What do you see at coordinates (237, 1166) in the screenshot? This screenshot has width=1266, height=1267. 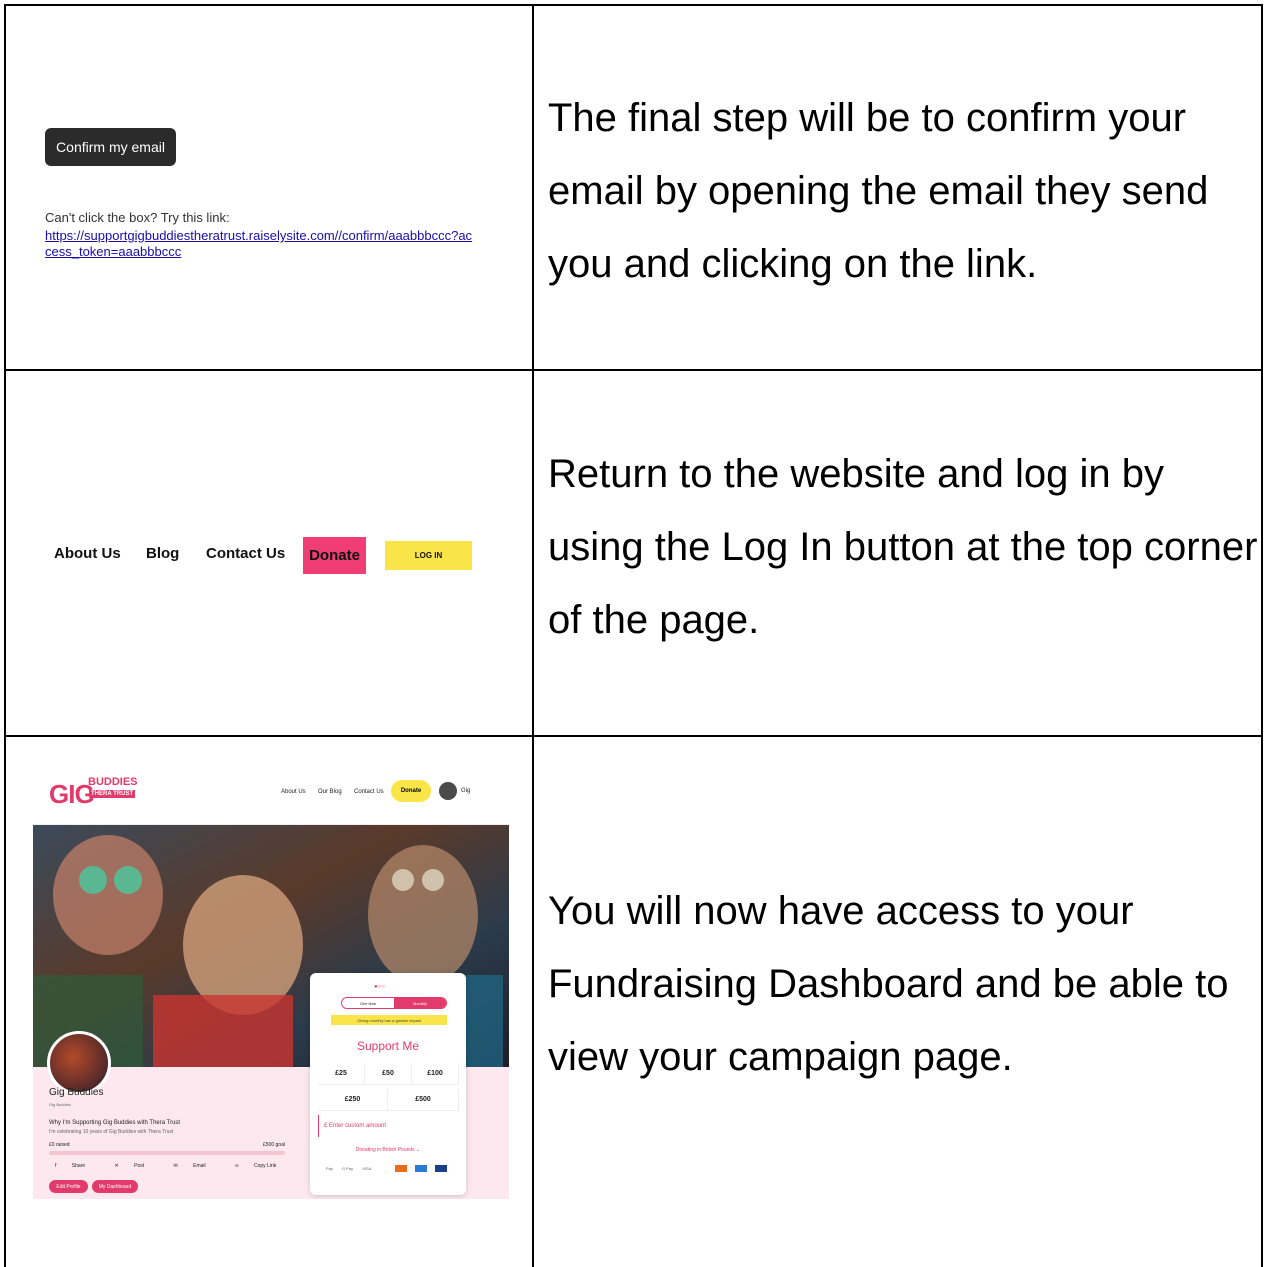 I see `link-icon: ∞` at bounding box center [237, 1166].